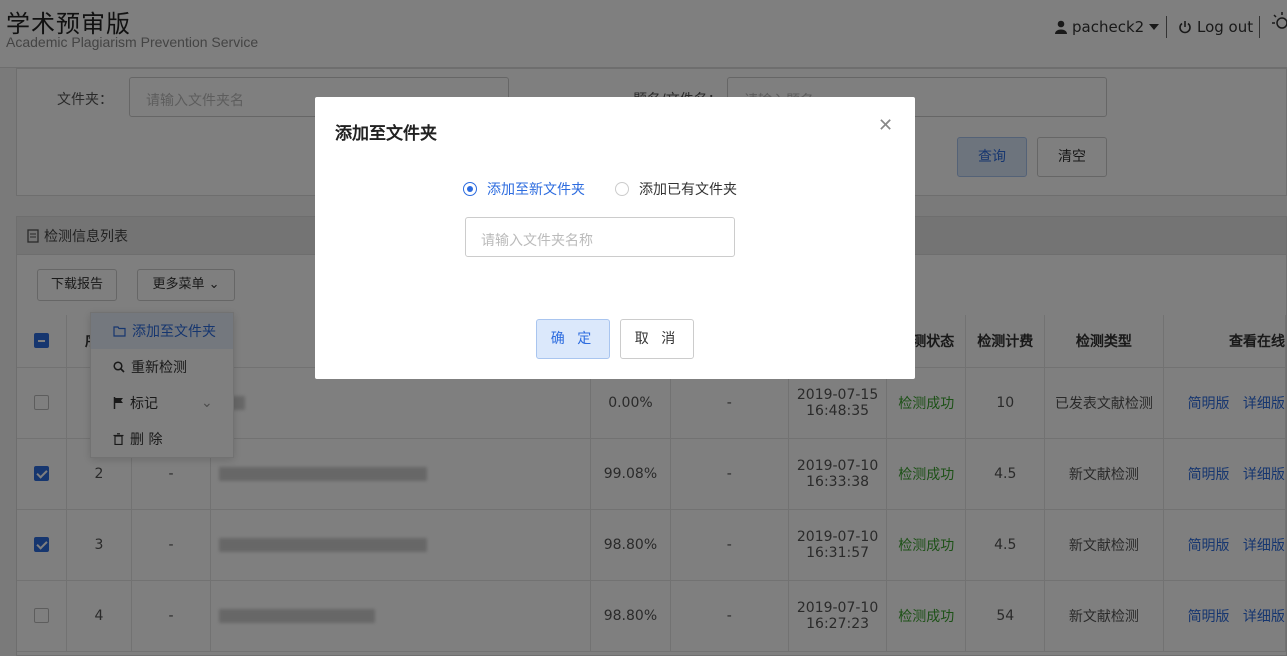 This screenshot has width=1287, height=656. Describe the element at coordinates (885, 125) in the screenshot. I see `close-icon: ✕` at that location.